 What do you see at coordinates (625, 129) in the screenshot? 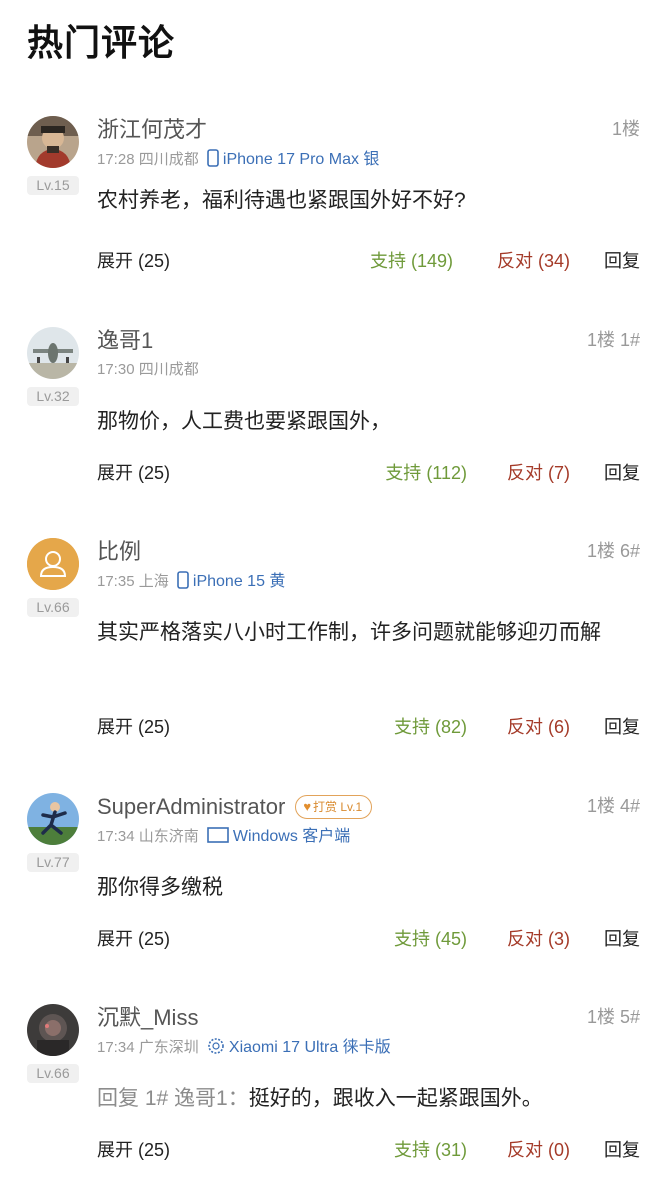
I see `floor-label: 1楼` at bounding box center [625, 129].